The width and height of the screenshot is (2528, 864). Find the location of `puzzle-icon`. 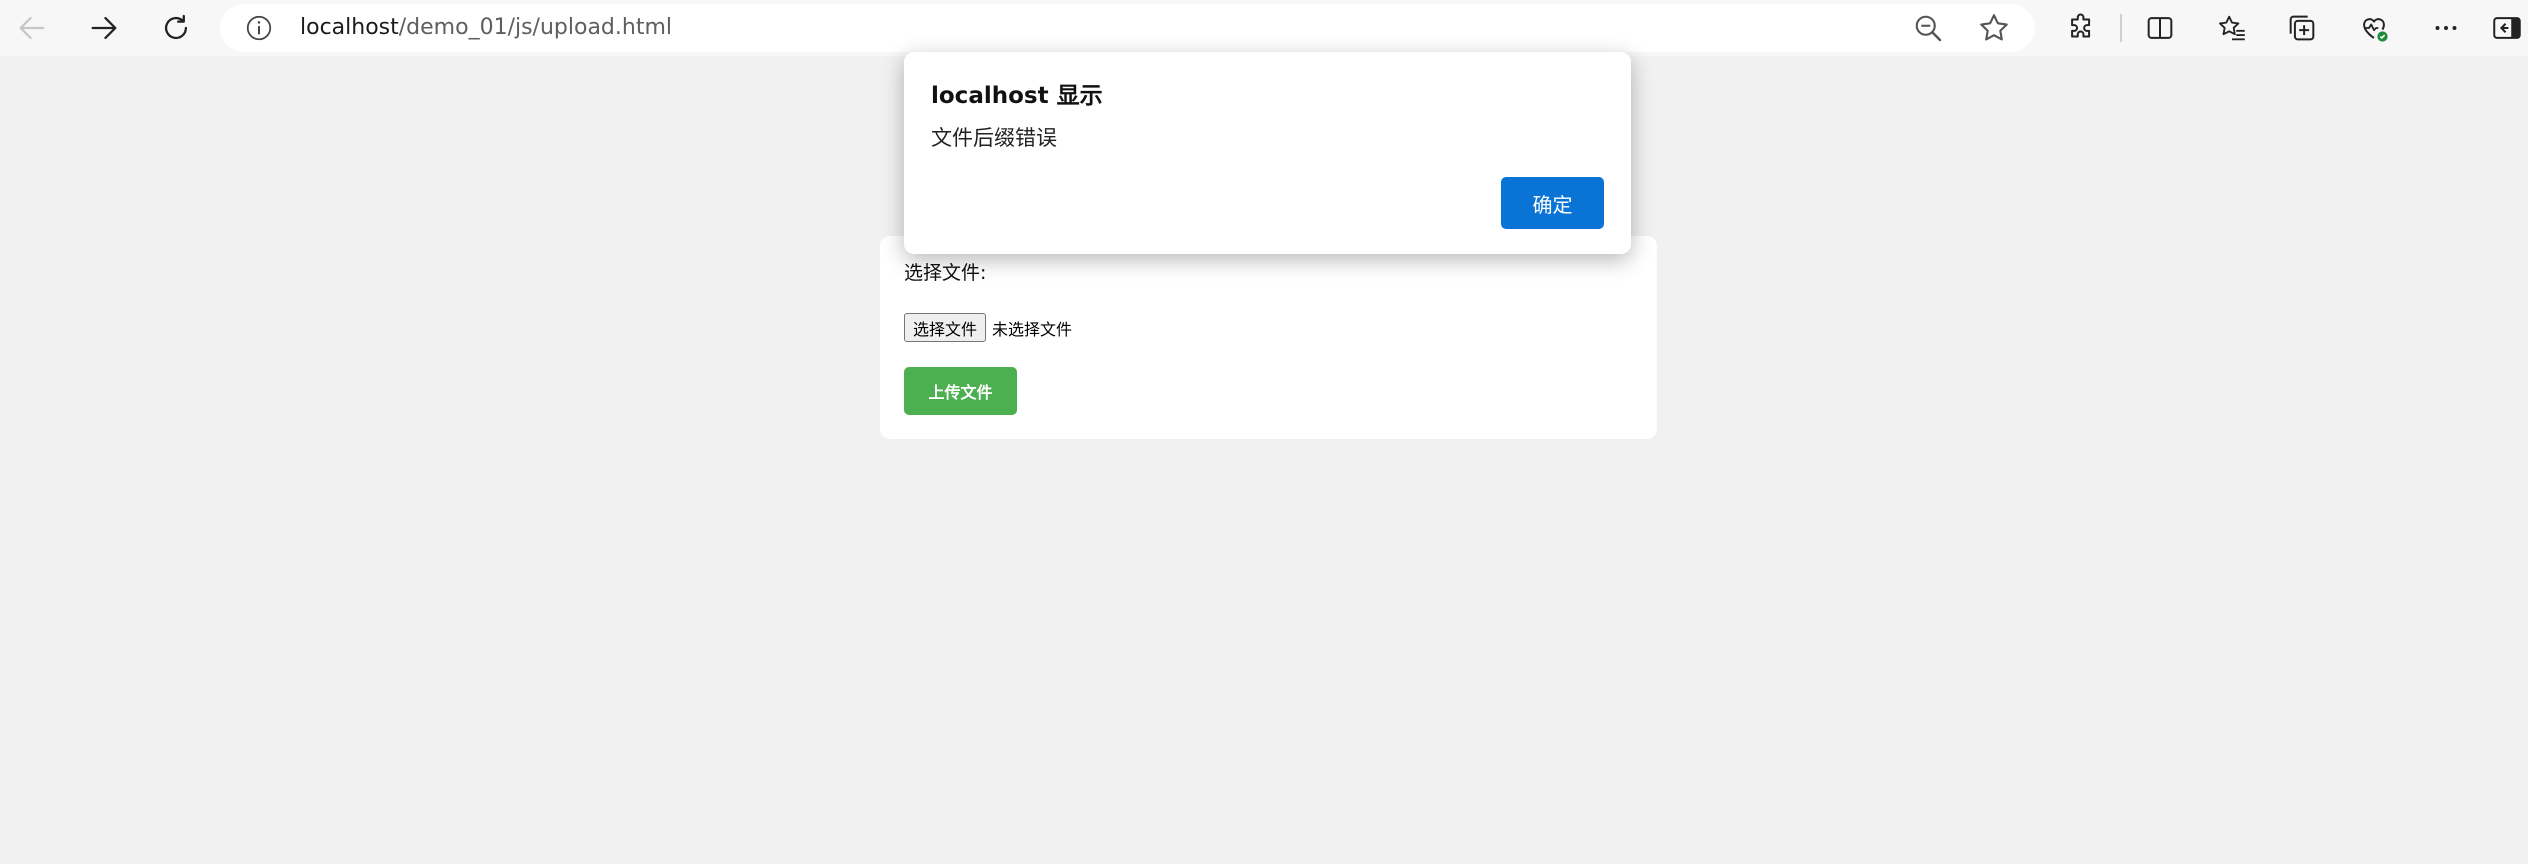

puzzle-icon is located at coordinates (2081, 25).